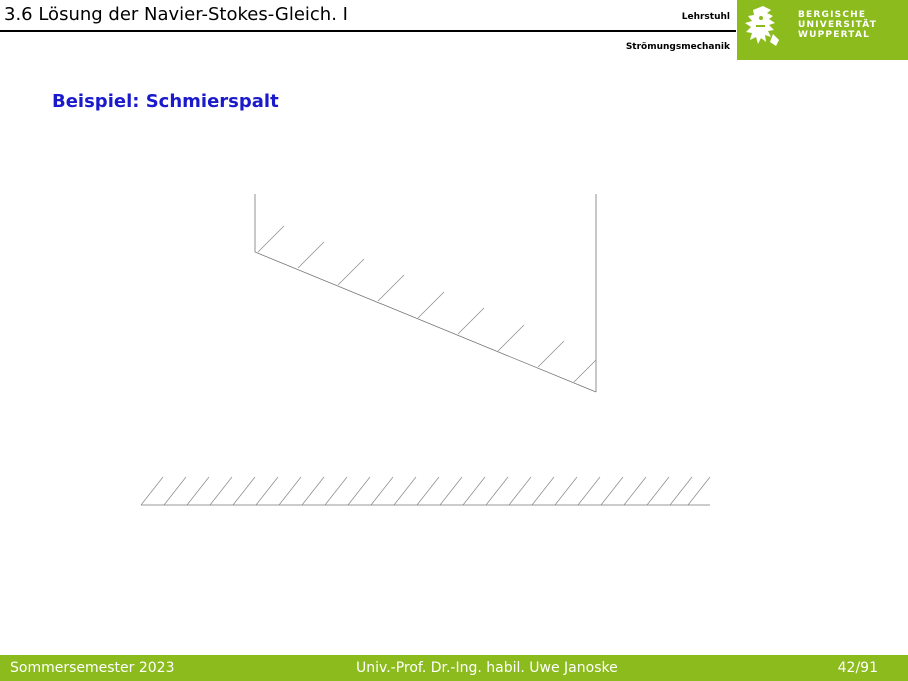 The width and height of the screenshot is (908, 681). I want to click on slider-hatching, so click(427, 304).